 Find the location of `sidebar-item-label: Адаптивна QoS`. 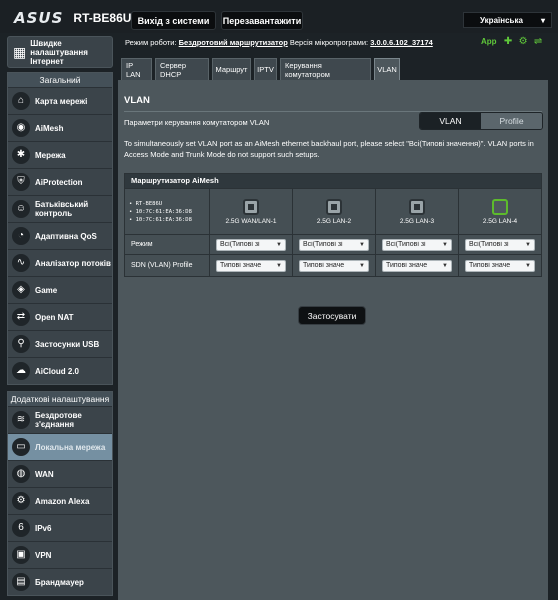

sidebar-item-label: Адаптивна QoS is located at coordinates (66, 236).